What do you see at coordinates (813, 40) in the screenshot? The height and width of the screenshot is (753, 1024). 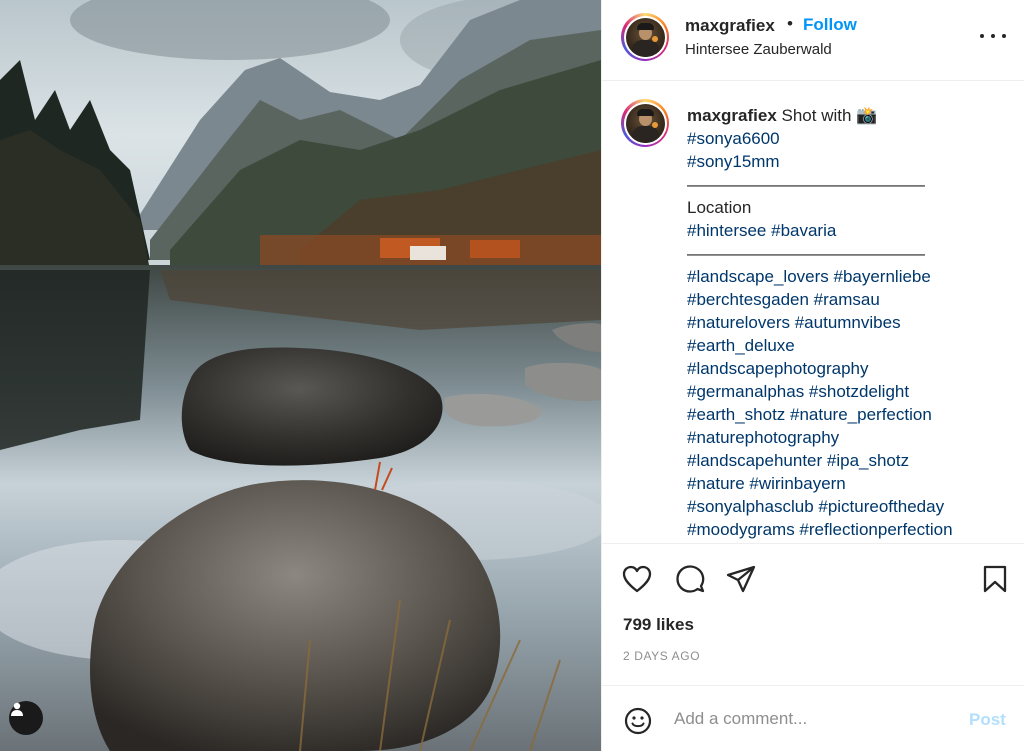 I see `post-header: maxgrafiex • Follow Hintersee Zauberwald` at bounding box center [813, 40].